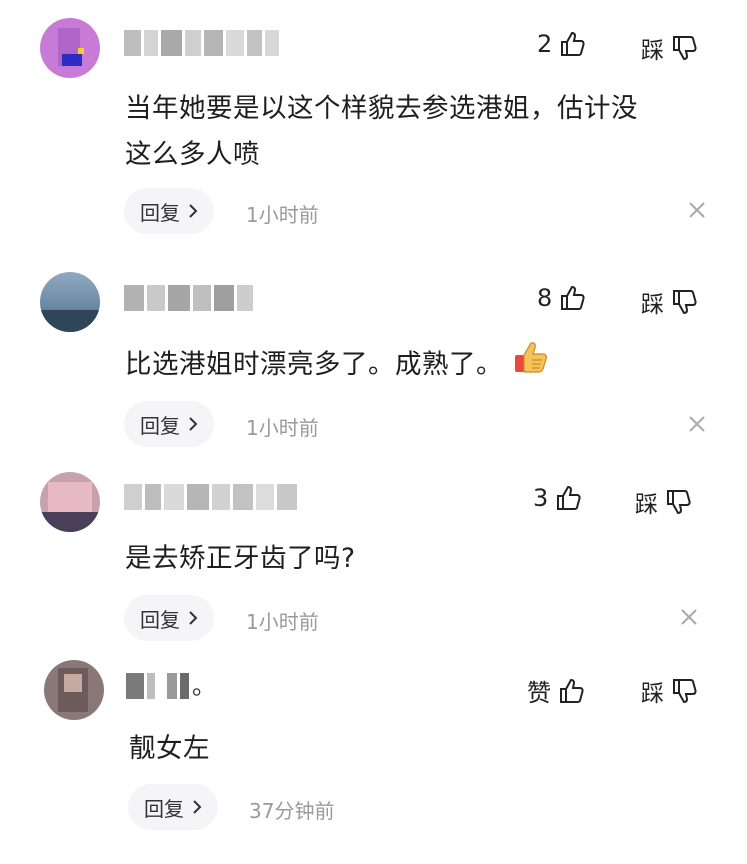 The image size is (747, 864). I want to click on username-blurred: 。, so click(171, 686).